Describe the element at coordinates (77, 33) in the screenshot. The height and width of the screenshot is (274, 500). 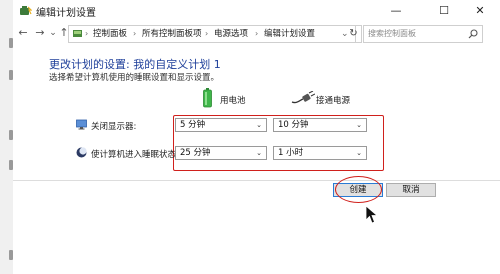
I see `control-panel-icon` at that location.